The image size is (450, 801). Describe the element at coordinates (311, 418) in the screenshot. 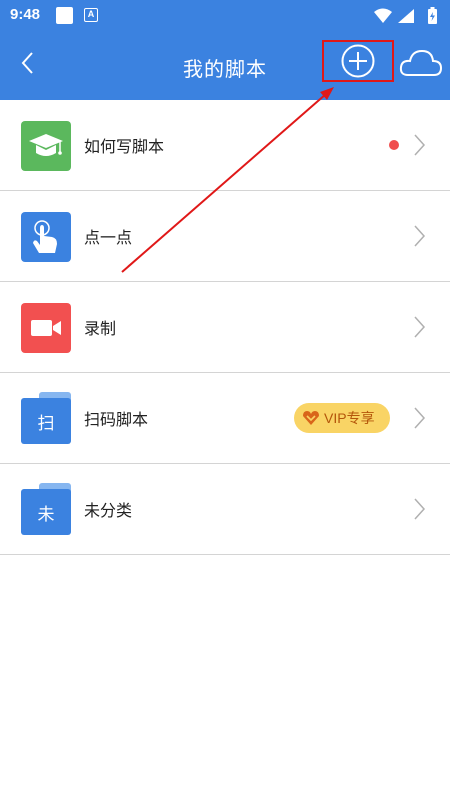

I see `vip-diamond-icon` at that location.